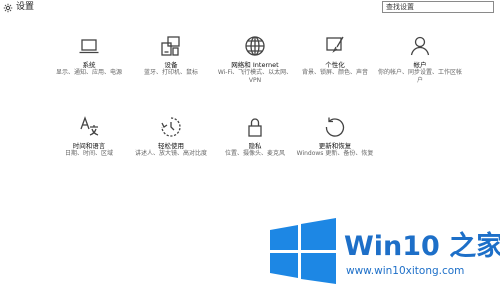 The width and height of the screenshot is (500, 293). What do you see at coordinates (255, 146) in the screenshot?
I see `tile-title: 隐私` at bounding box center [255, 146].